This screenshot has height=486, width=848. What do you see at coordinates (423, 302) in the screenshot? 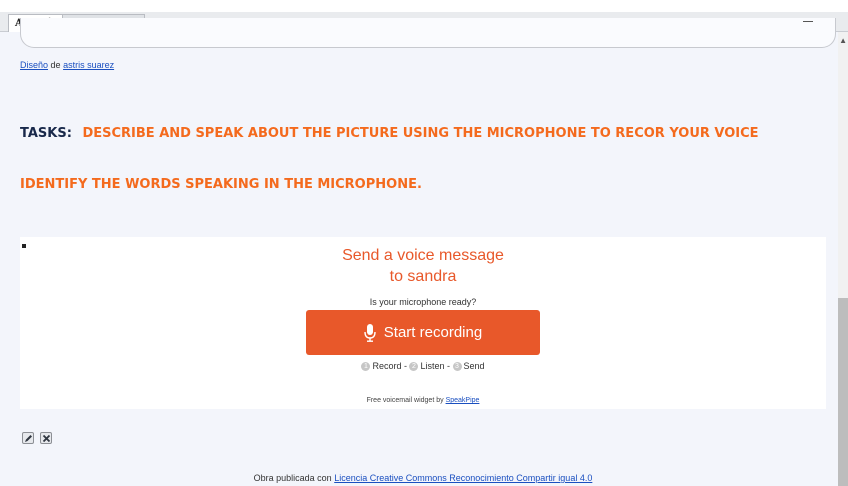
I see `microphone-question: Is your microphone ready?` at bounding box center [423, 302].